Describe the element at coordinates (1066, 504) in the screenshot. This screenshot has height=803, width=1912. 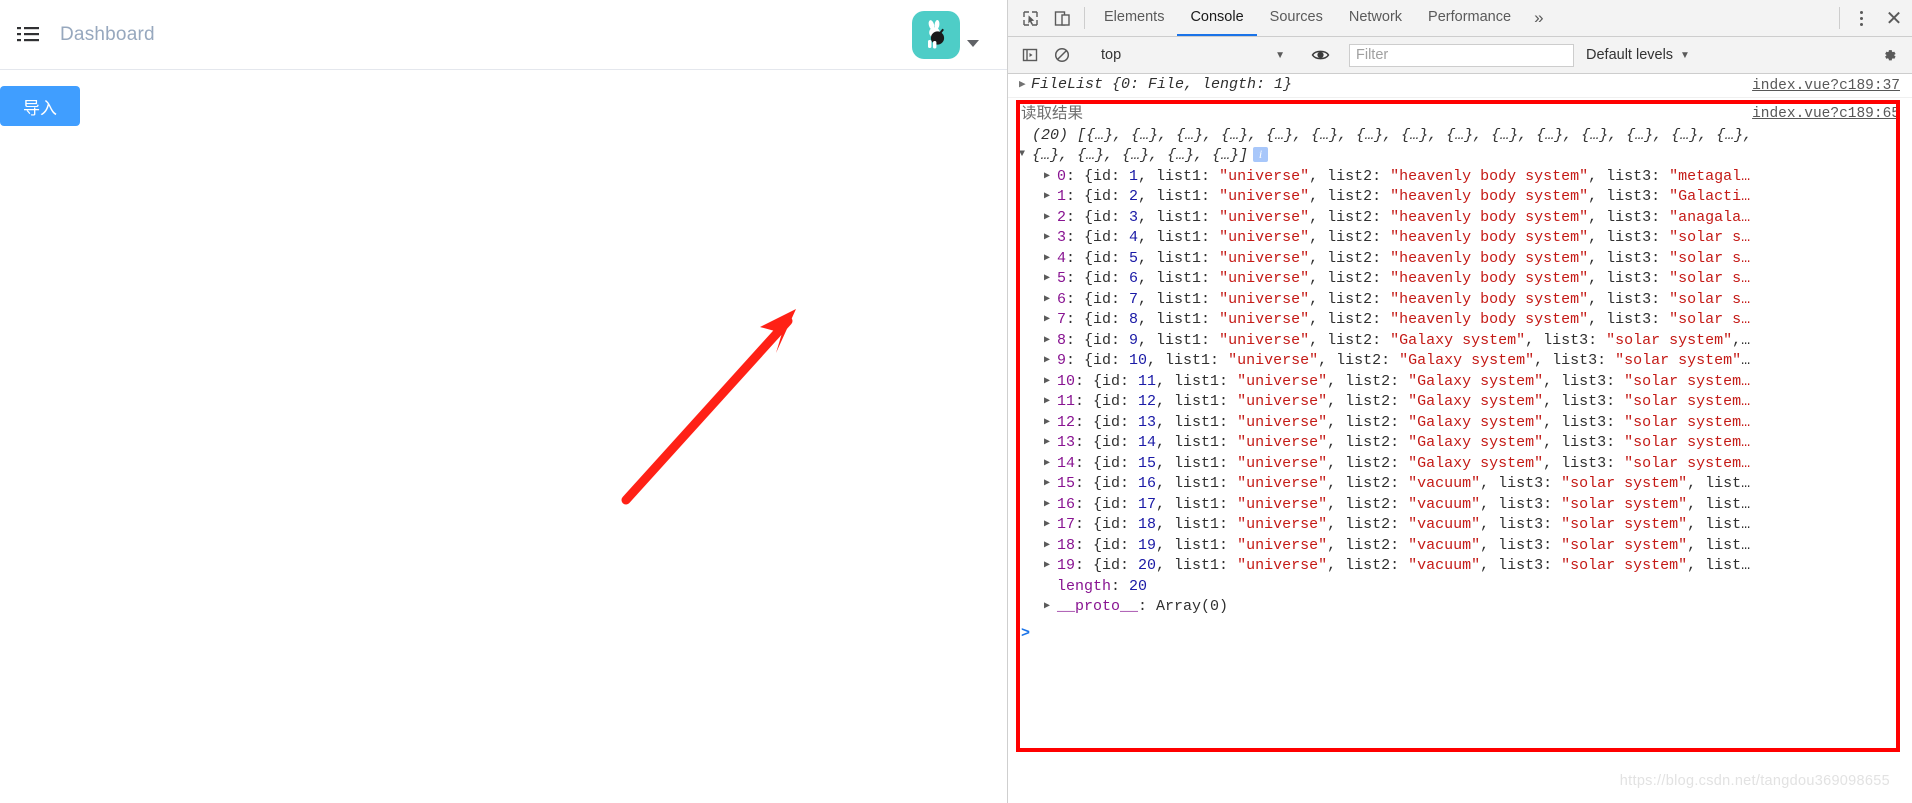
I see `array-item-index: 16` at that location.